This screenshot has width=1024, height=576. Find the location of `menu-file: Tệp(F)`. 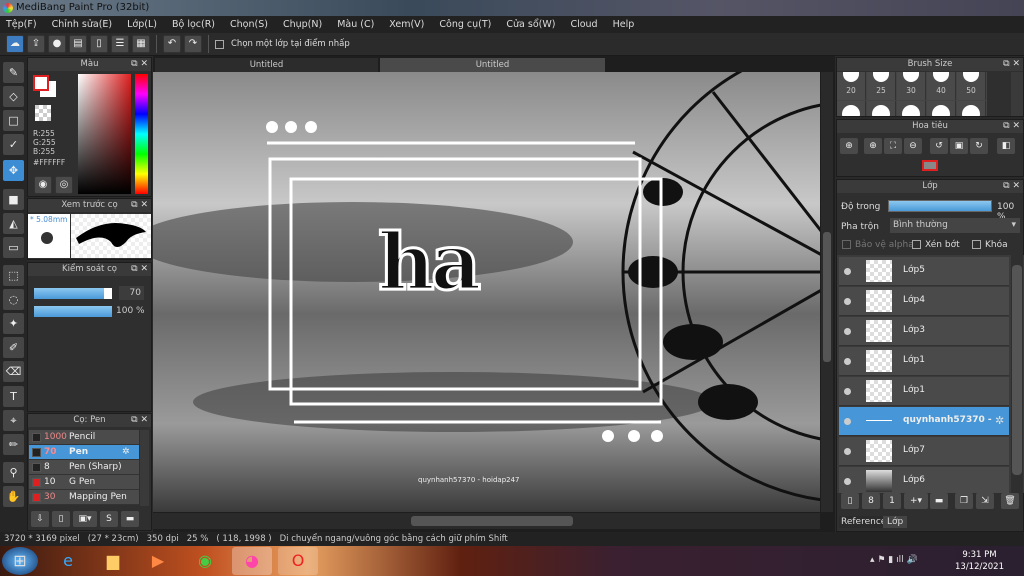

menu-file: Tệp(F) is located at coordinates (25, 24).